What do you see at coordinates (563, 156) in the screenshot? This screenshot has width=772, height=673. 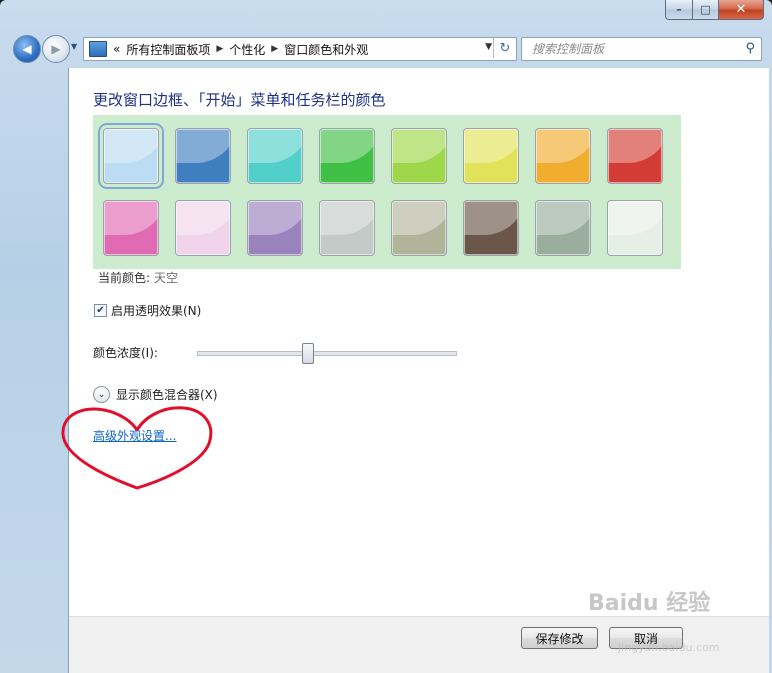 I see `color-swatch-pumpkin` at bounding box center [563, 156].